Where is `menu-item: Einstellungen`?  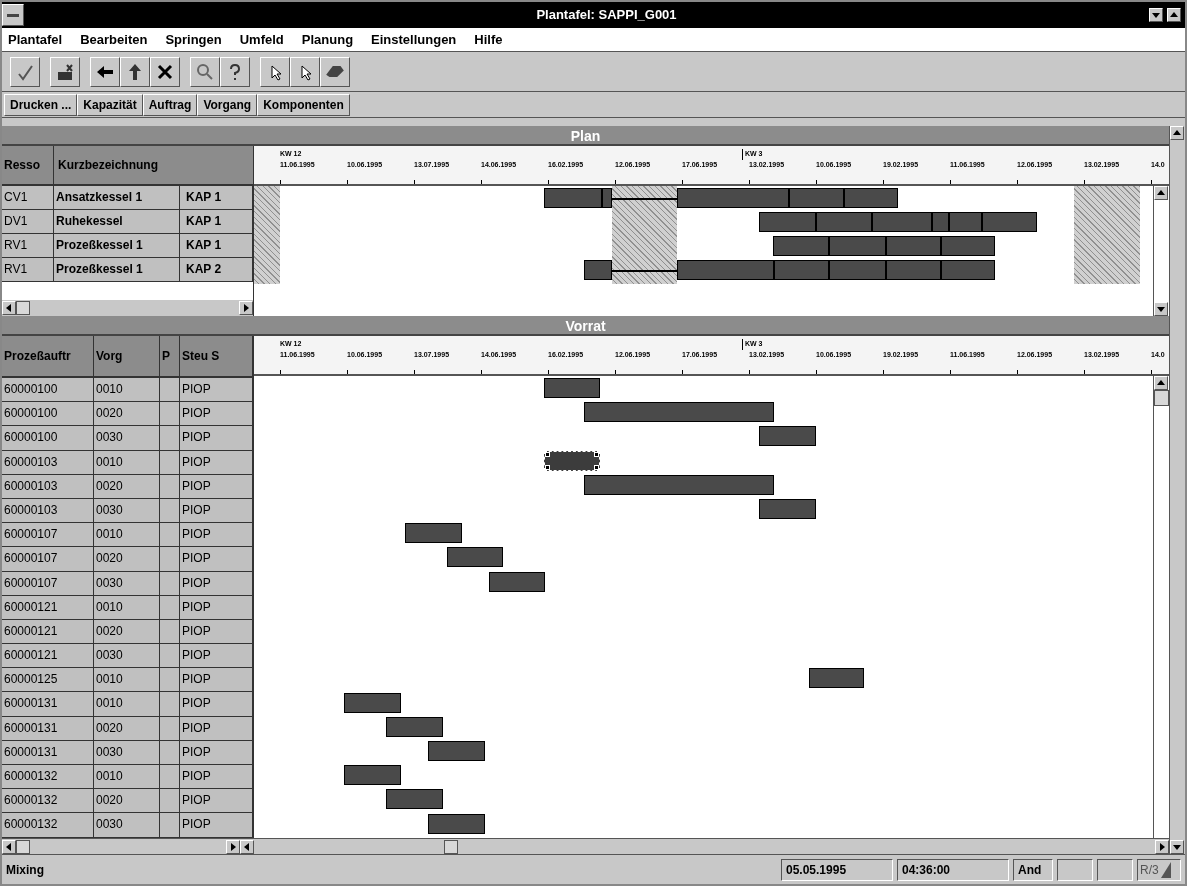
menu-item: Einstellungen is located at coordinates (414, 39).